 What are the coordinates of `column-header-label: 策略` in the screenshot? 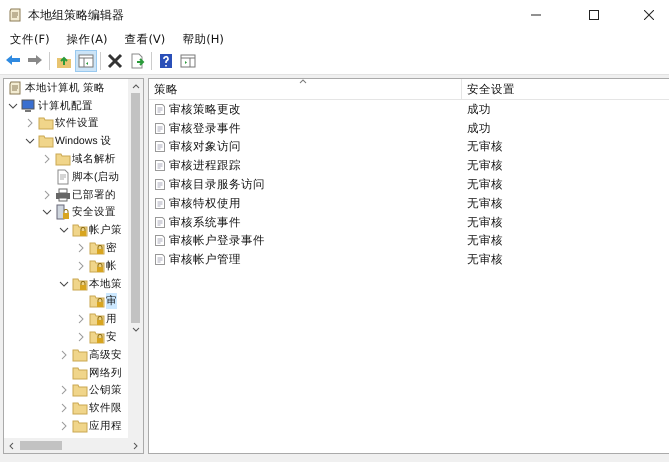 It's located at (166, 89).